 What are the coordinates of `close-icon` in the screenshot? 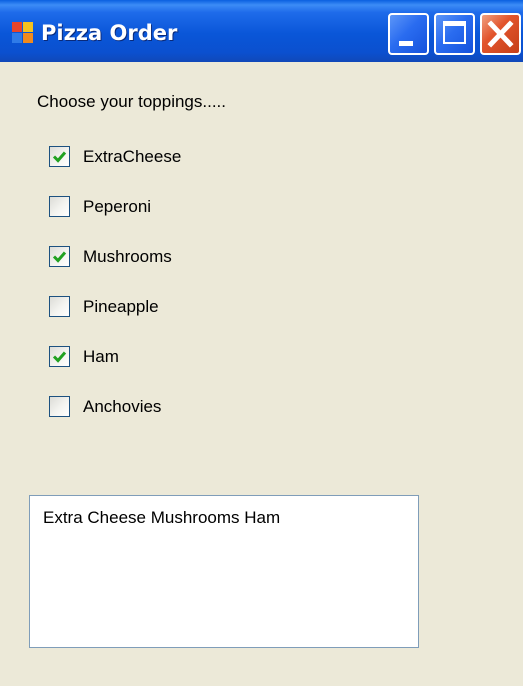 It's located at (500, 34).